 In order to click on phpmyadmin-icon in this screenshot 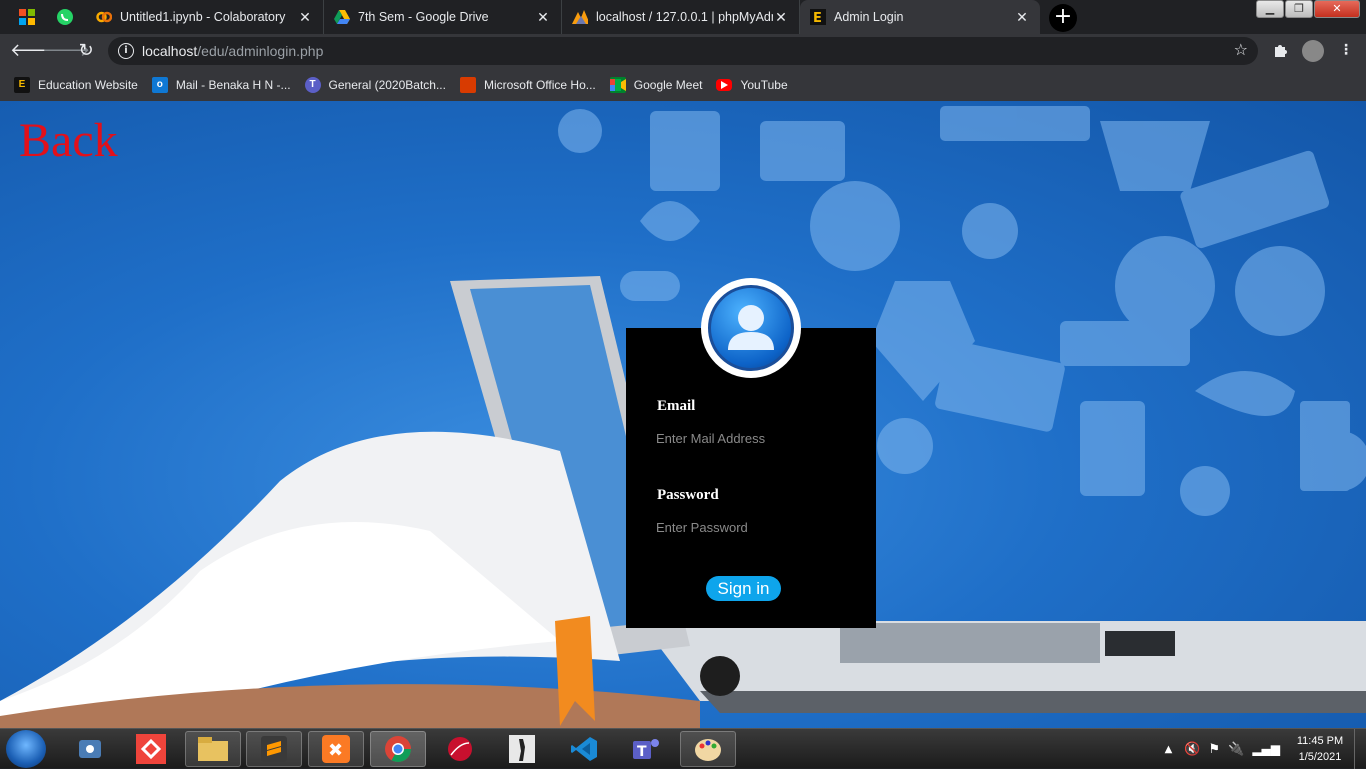, I will do `click(580, 17)`.